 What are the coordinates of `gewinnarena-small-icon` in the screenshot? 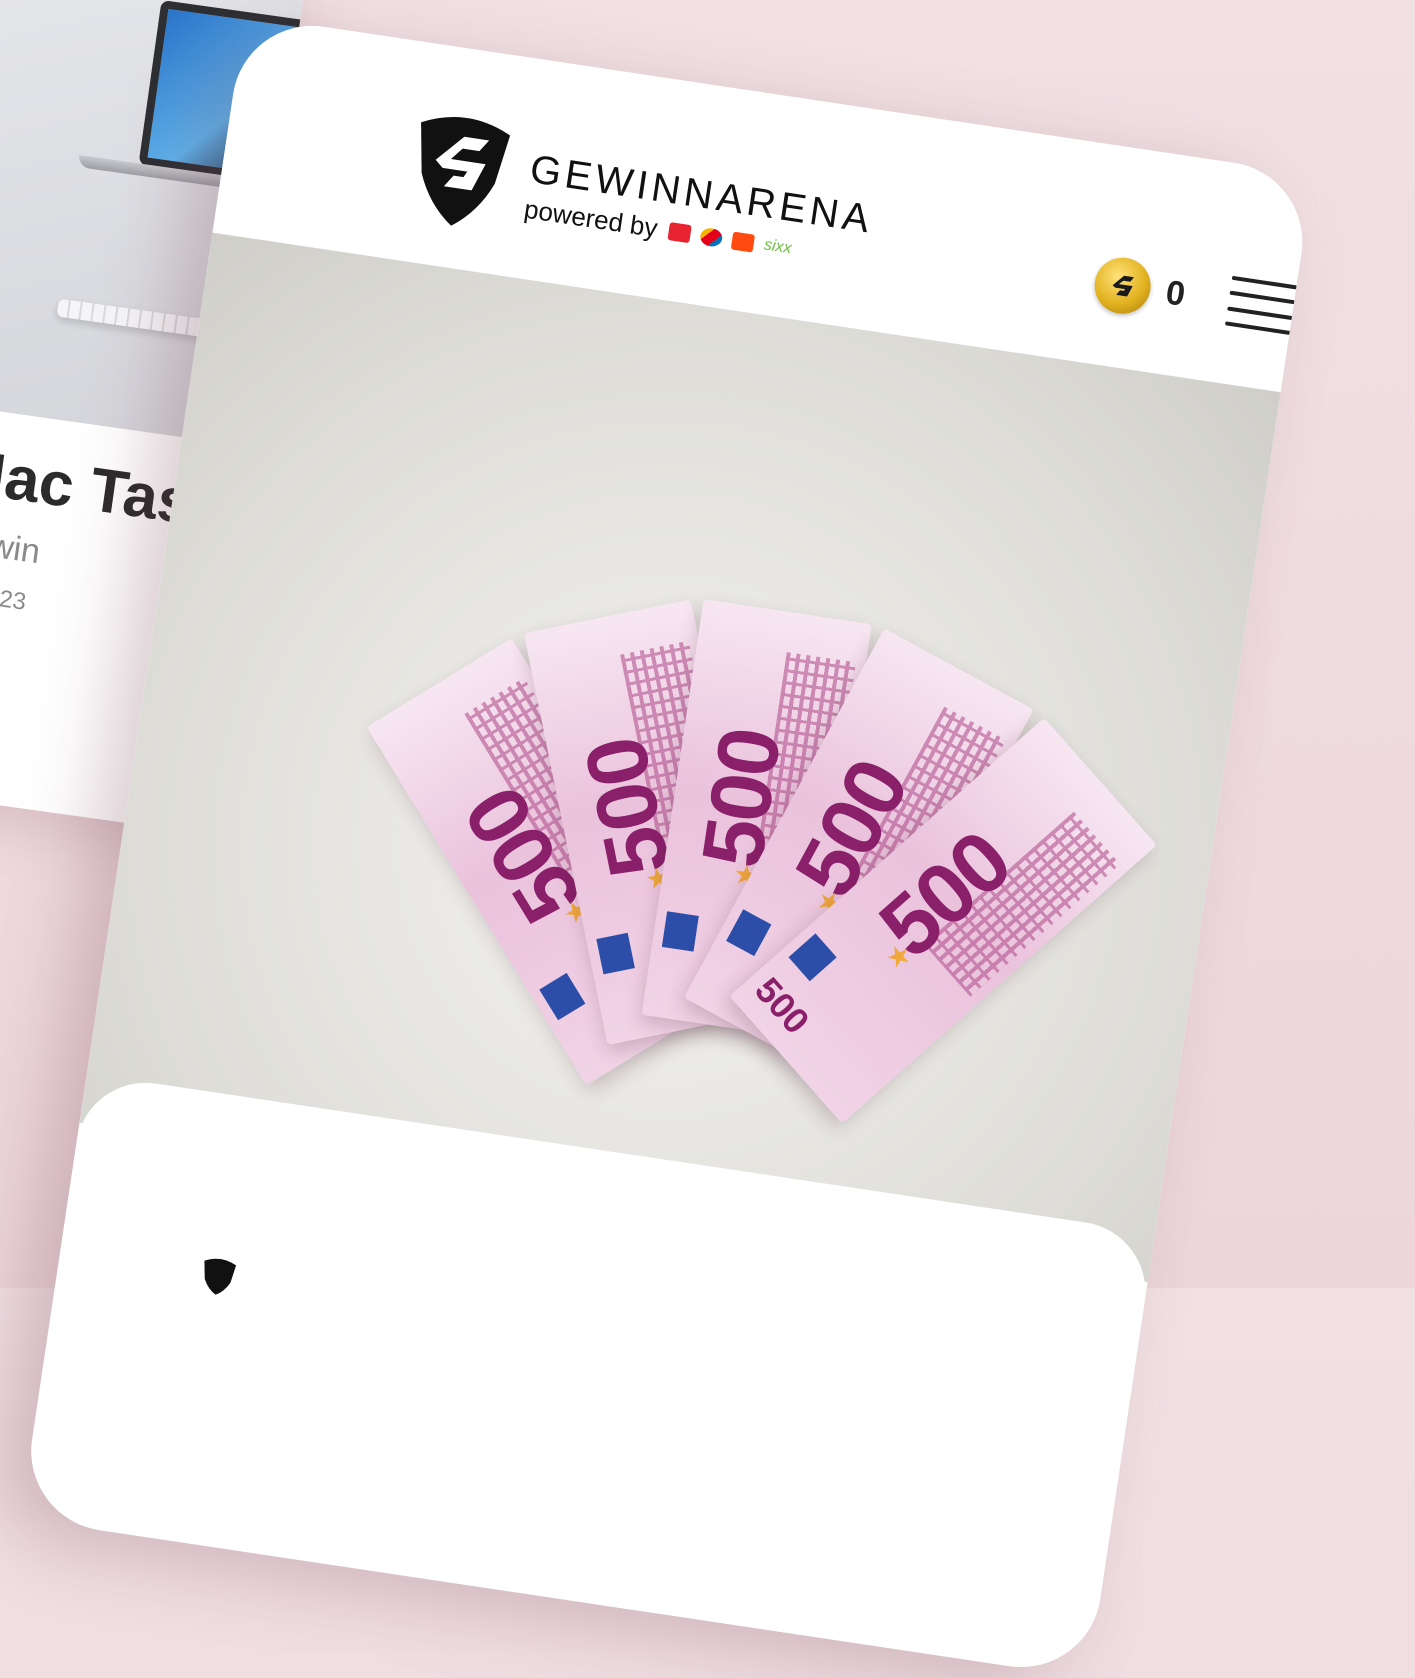 It's located at (220, 1276).